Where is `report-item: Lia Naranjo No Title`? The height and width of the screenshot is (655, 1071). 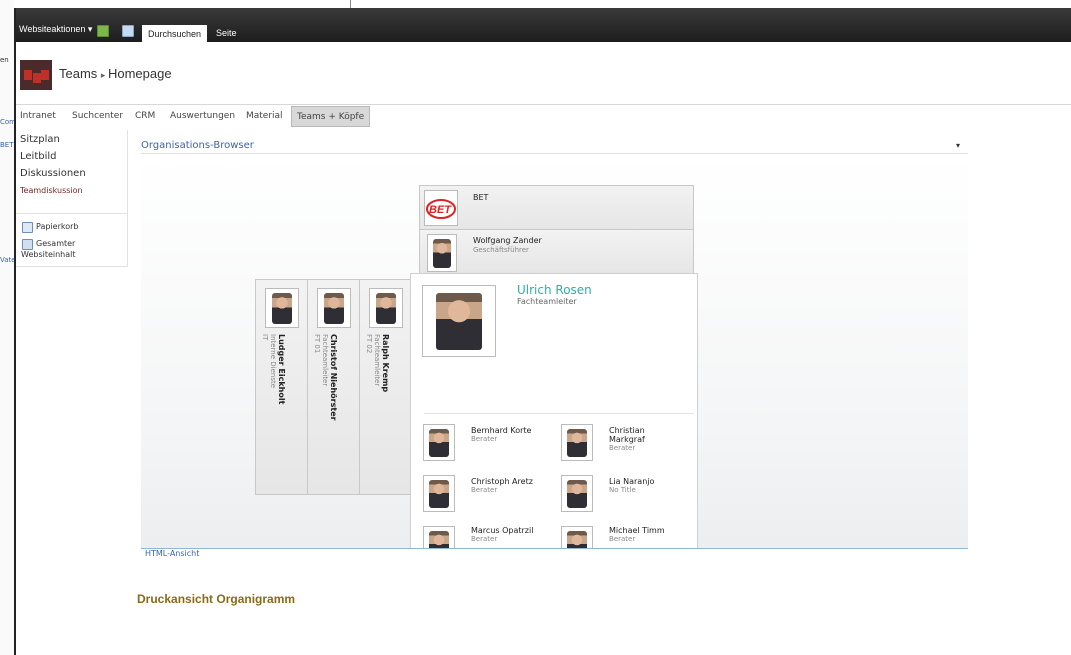
report-item: Lia Naranjo No Title is located at coordinates (626, 493).